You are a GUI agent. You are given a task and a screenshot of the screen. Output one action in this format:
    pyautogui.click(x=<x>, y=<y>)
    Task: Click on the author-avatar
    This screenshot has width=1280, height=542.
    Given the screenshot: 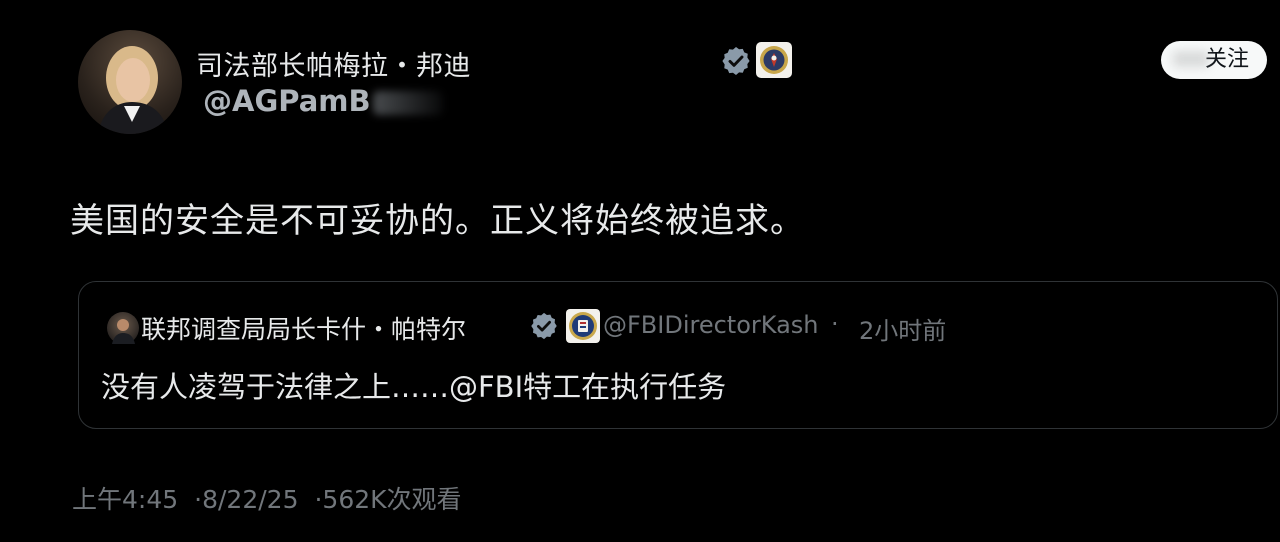 What is the action you would take?
    pyautogui.click(x=130, y=82)
    